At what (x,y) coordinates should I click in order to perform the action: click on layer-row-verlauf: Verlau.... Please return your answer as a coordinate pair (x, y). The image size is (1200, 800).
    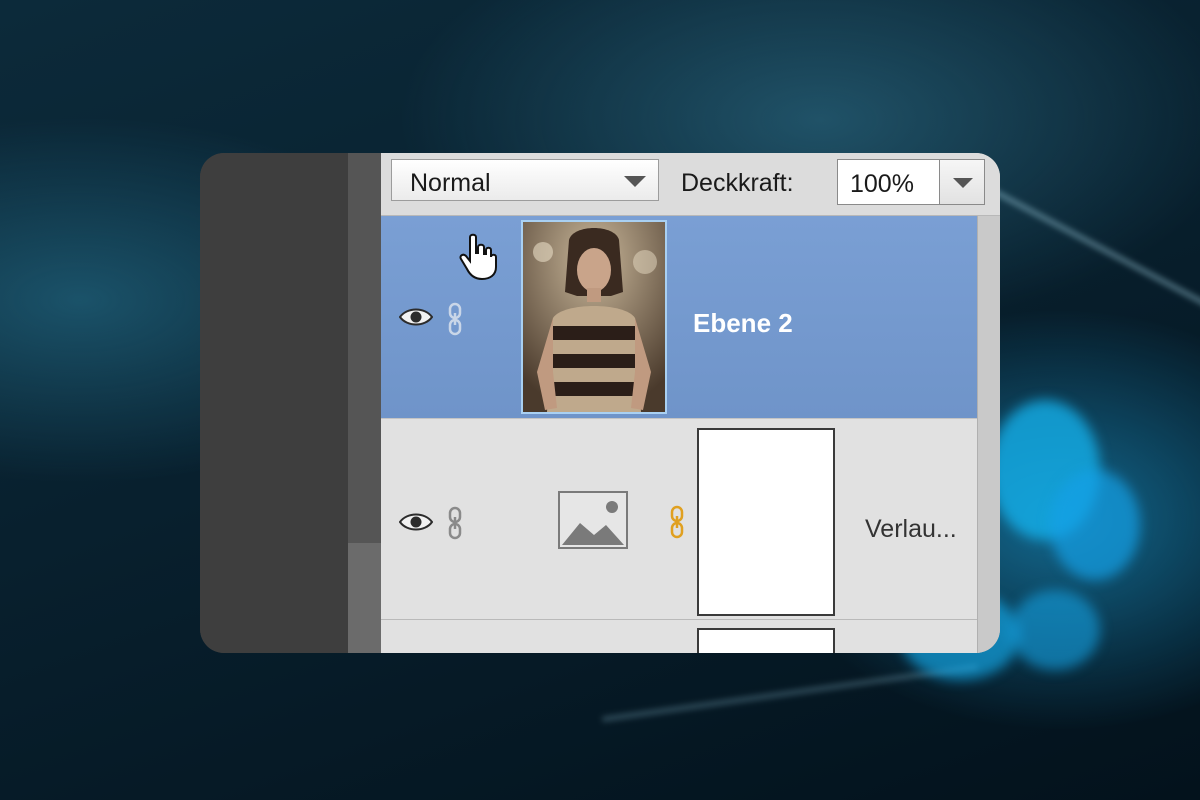
    Looking at the image, I should click on (679, 519).